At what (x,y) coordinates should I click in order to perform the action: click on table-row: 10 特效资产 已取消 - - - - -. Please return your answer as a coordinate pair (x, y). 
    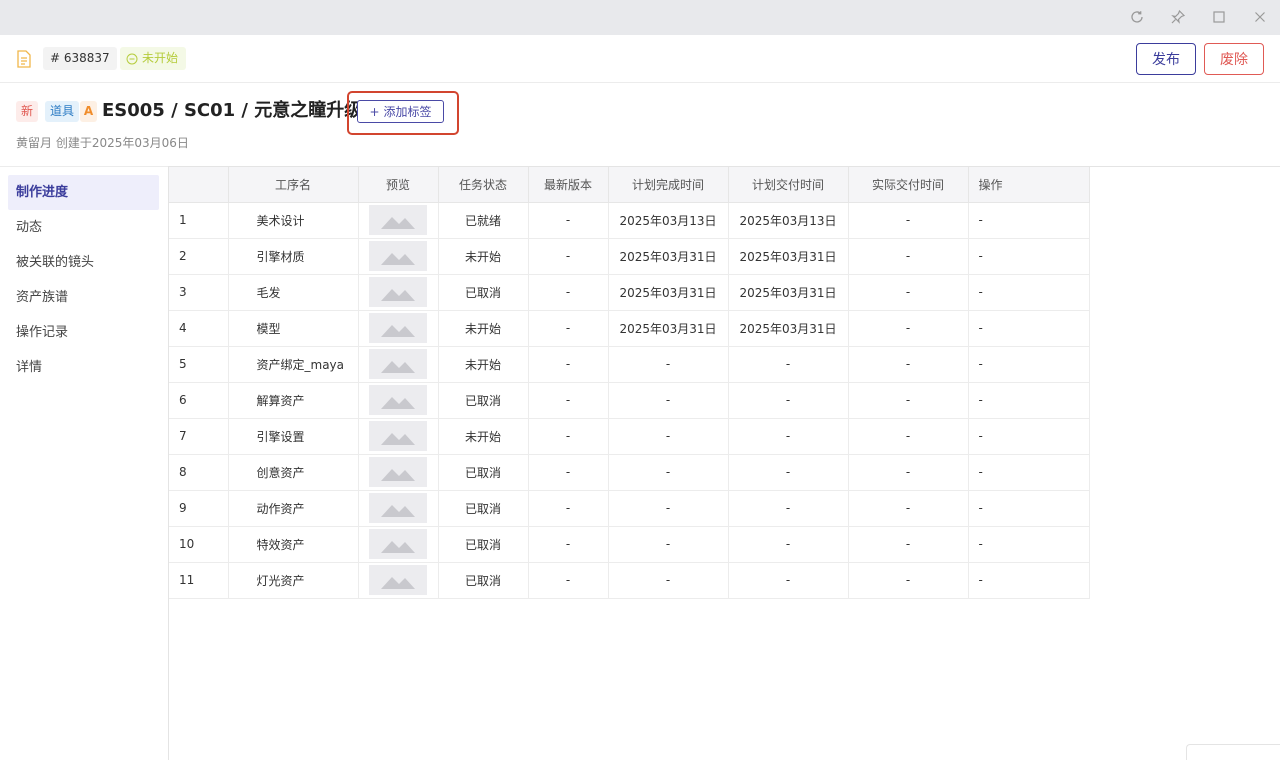
    Looking at the image, I should click on (629, 544).